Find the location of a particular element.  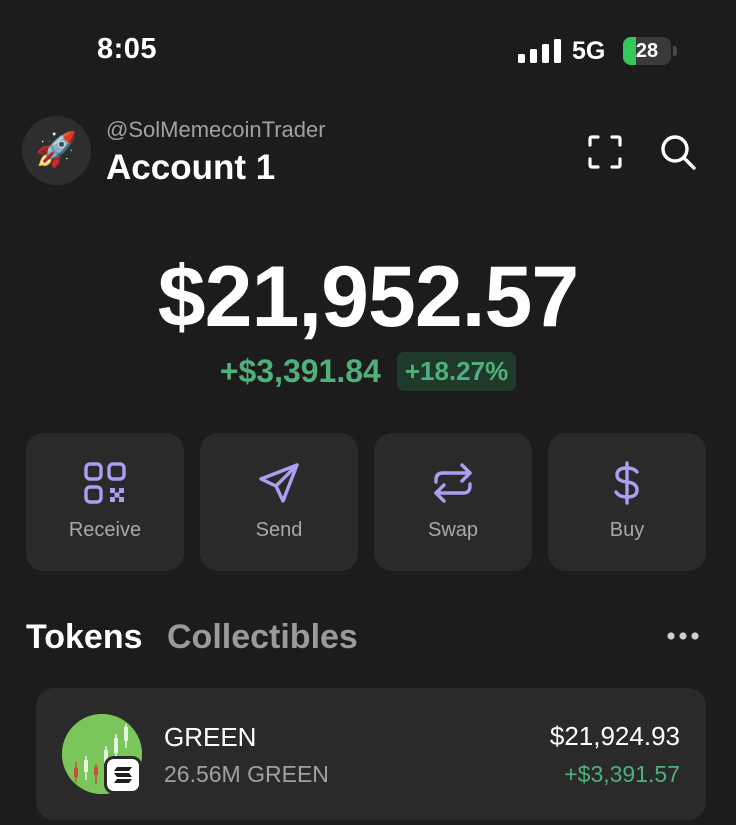

search-button is located at coordinates (678, 152).